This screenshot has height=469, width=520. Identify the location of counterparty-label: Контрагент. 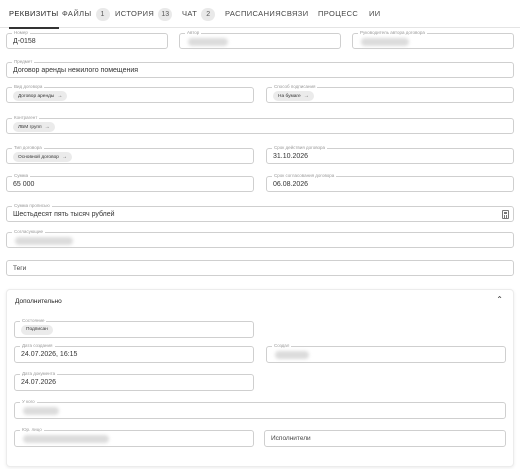
(26, 118).